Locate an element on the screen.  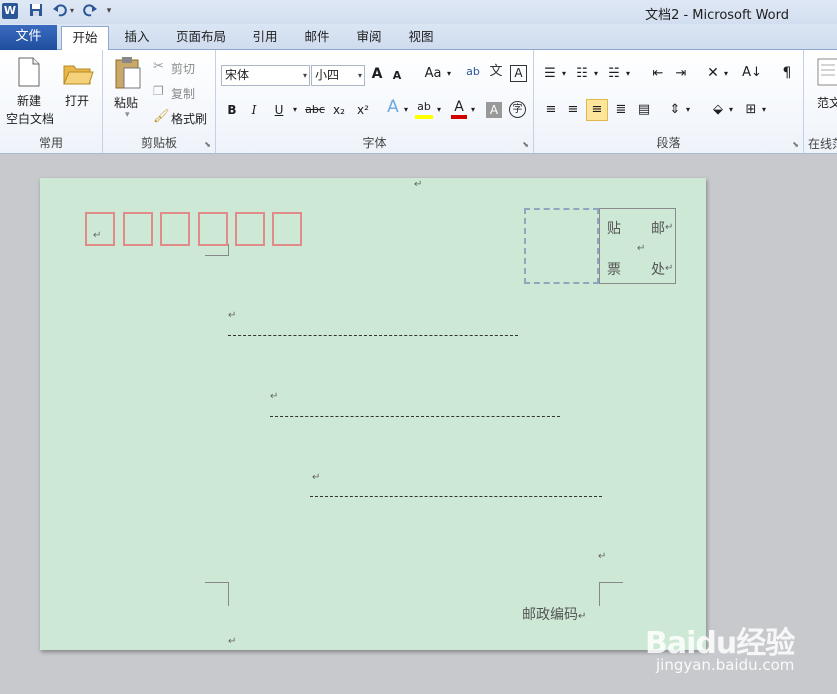
borders-icon: ⊞ is located at coordinates (751, 110).